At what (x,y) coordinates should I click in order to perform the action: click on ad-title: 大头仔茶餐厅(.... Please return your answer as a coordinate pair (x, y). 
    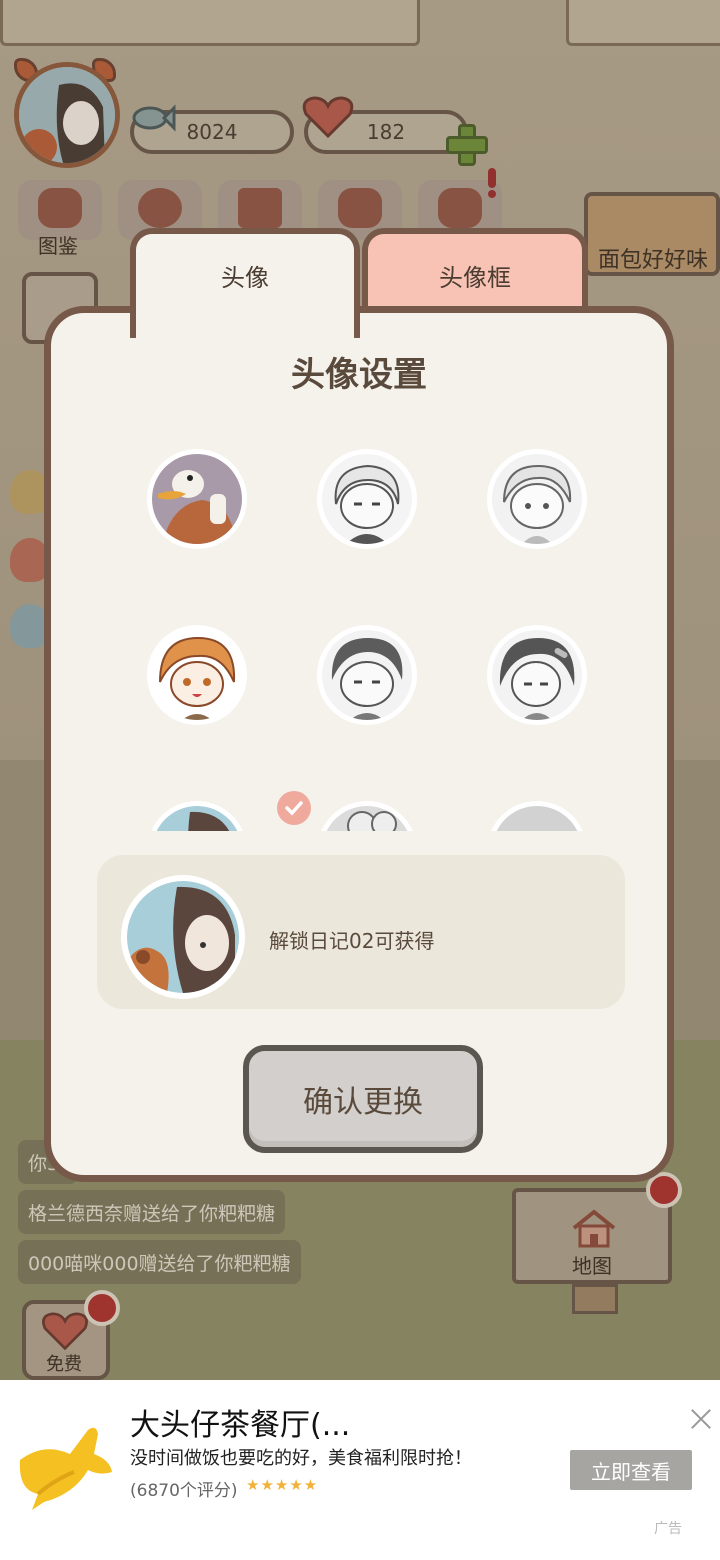
    Looking at the image, I should click on (240, 1425).